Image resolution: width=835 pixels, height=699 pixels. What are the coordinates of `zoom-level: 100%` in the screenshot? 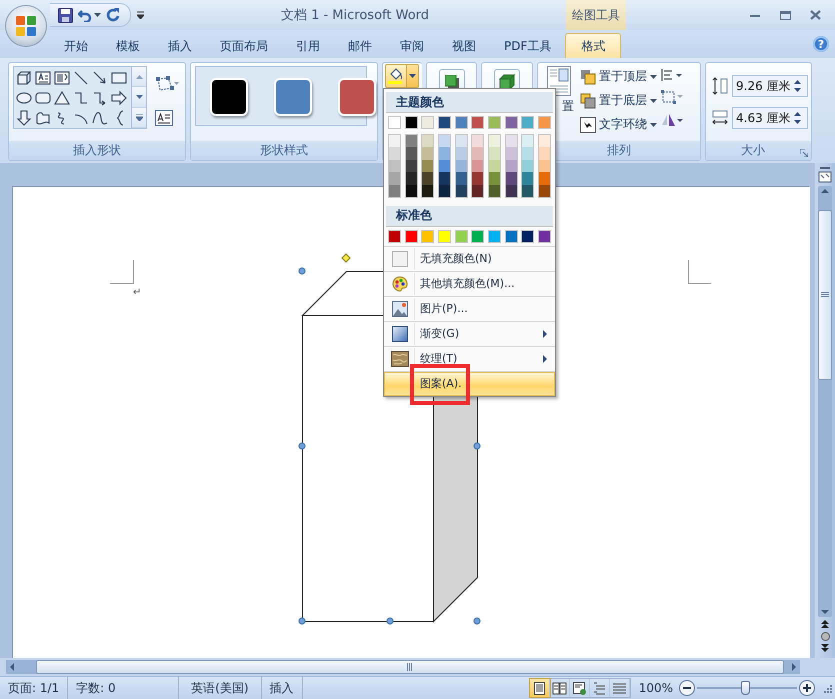 It's located at (655, 688).